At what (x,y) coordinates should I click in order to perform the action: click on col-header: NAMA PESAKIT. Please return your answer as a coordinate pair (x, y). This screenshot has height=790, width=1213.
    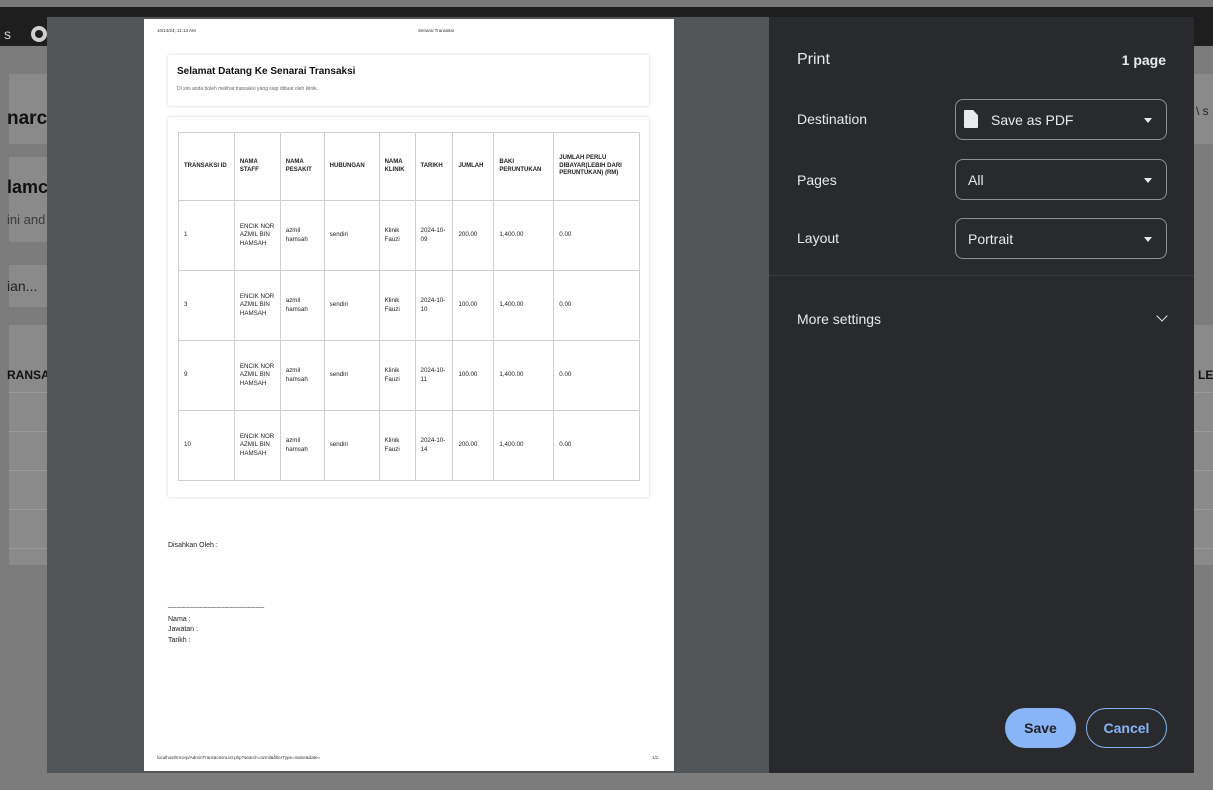
    Looking at the image, I should click on (302, 166).